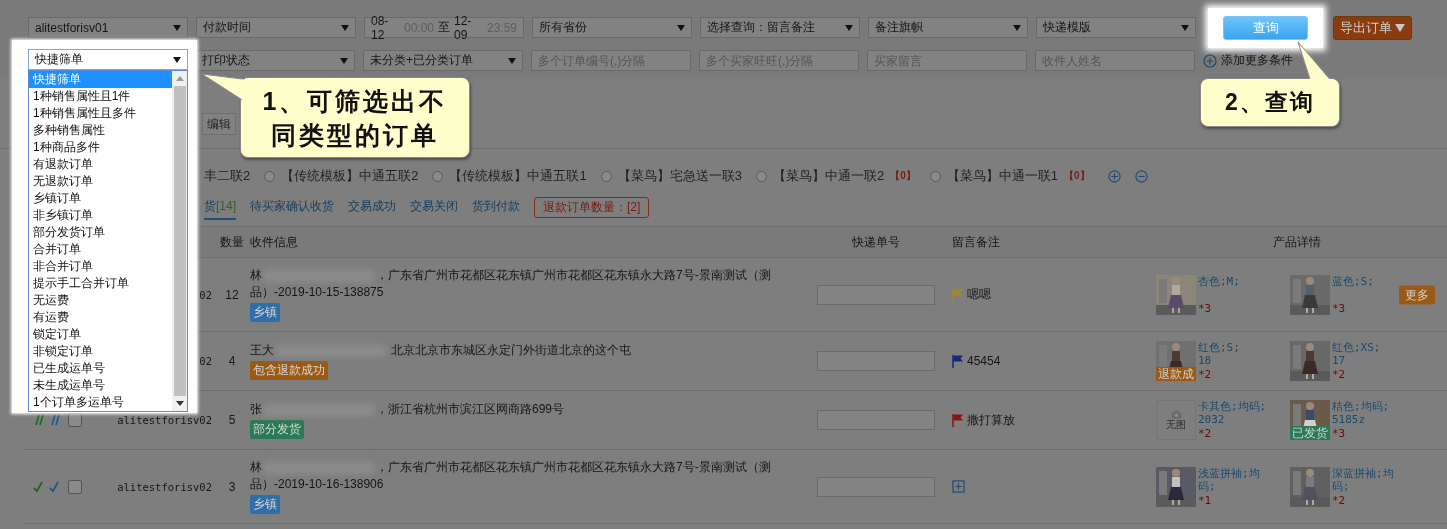 This screenshot has width=1447, height=529. I want to click on dropdown-option: 乡镇订单, so click(100, 198).